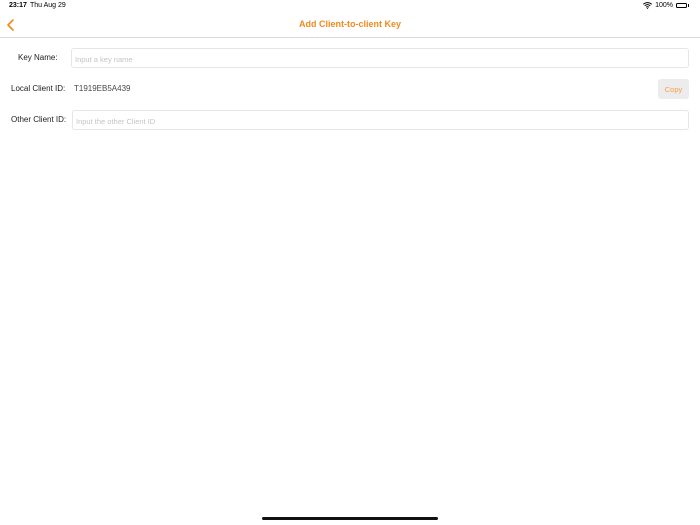  I want to click on wifi-icon, so click(648, 5).